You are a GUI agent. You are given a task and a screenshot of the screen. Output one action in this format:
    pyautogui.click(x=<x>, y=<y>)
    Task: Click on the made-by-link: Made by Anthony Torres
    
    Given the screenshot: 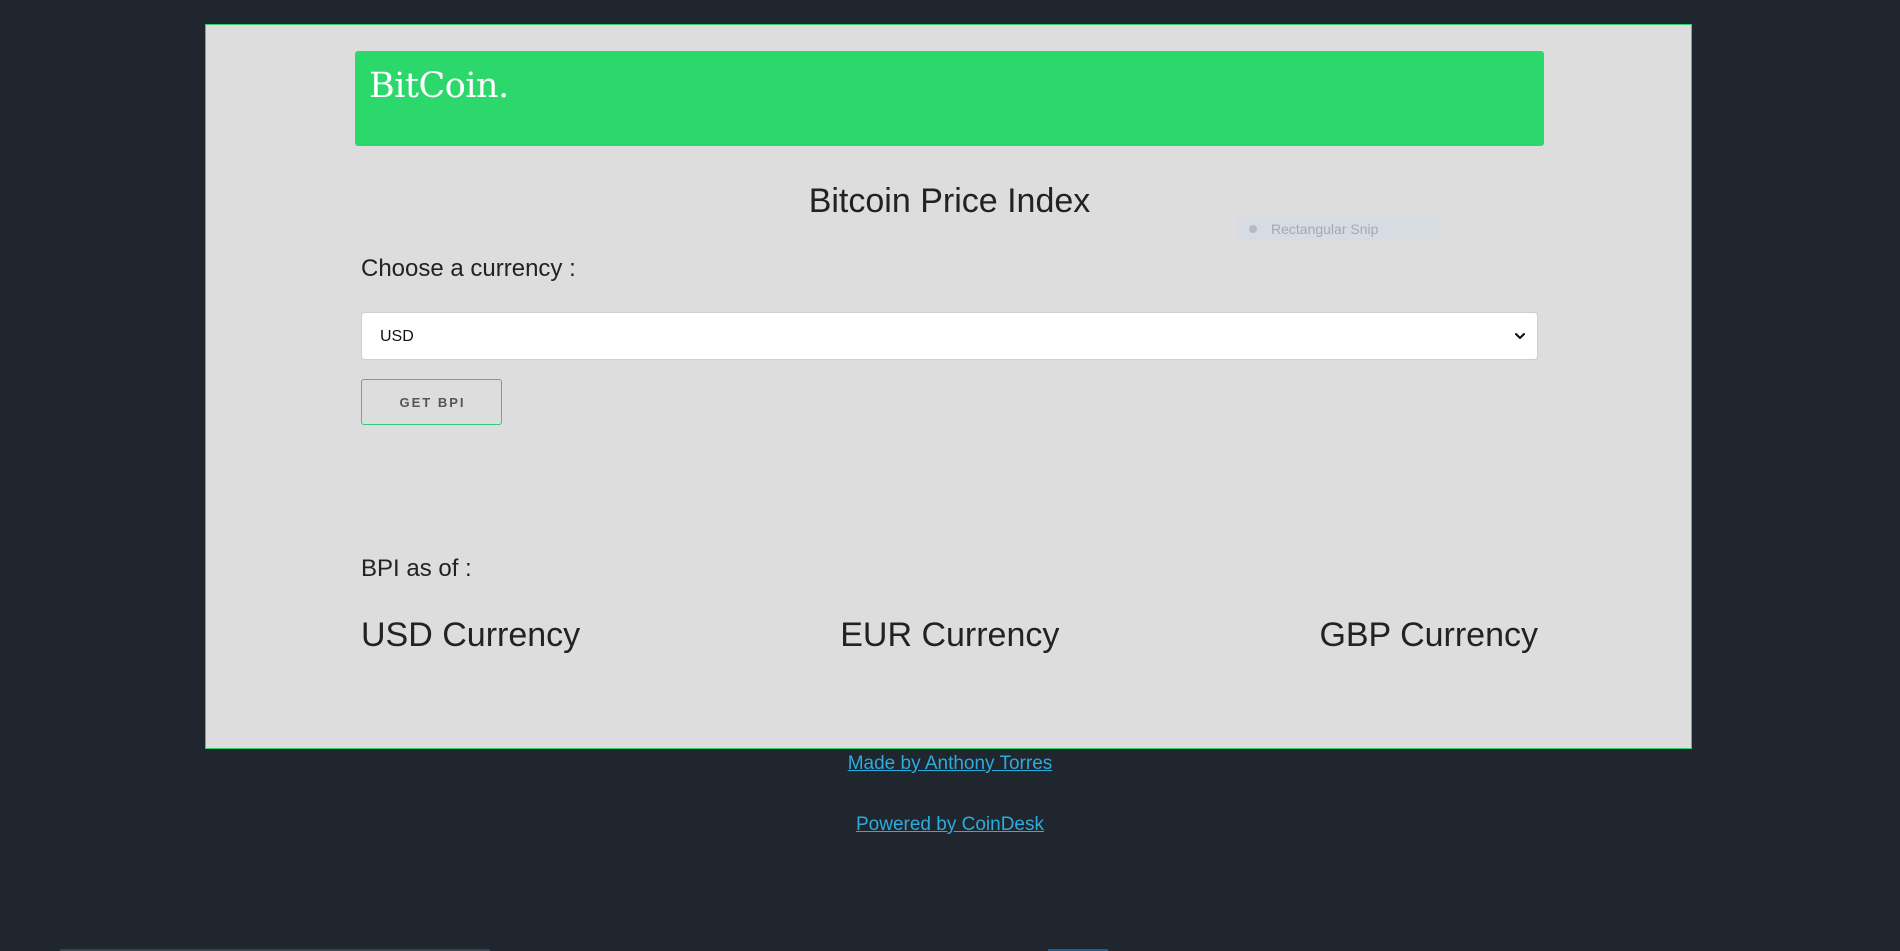 What is the action you would take?
    pyautogui.click(x=950, y=764)
    